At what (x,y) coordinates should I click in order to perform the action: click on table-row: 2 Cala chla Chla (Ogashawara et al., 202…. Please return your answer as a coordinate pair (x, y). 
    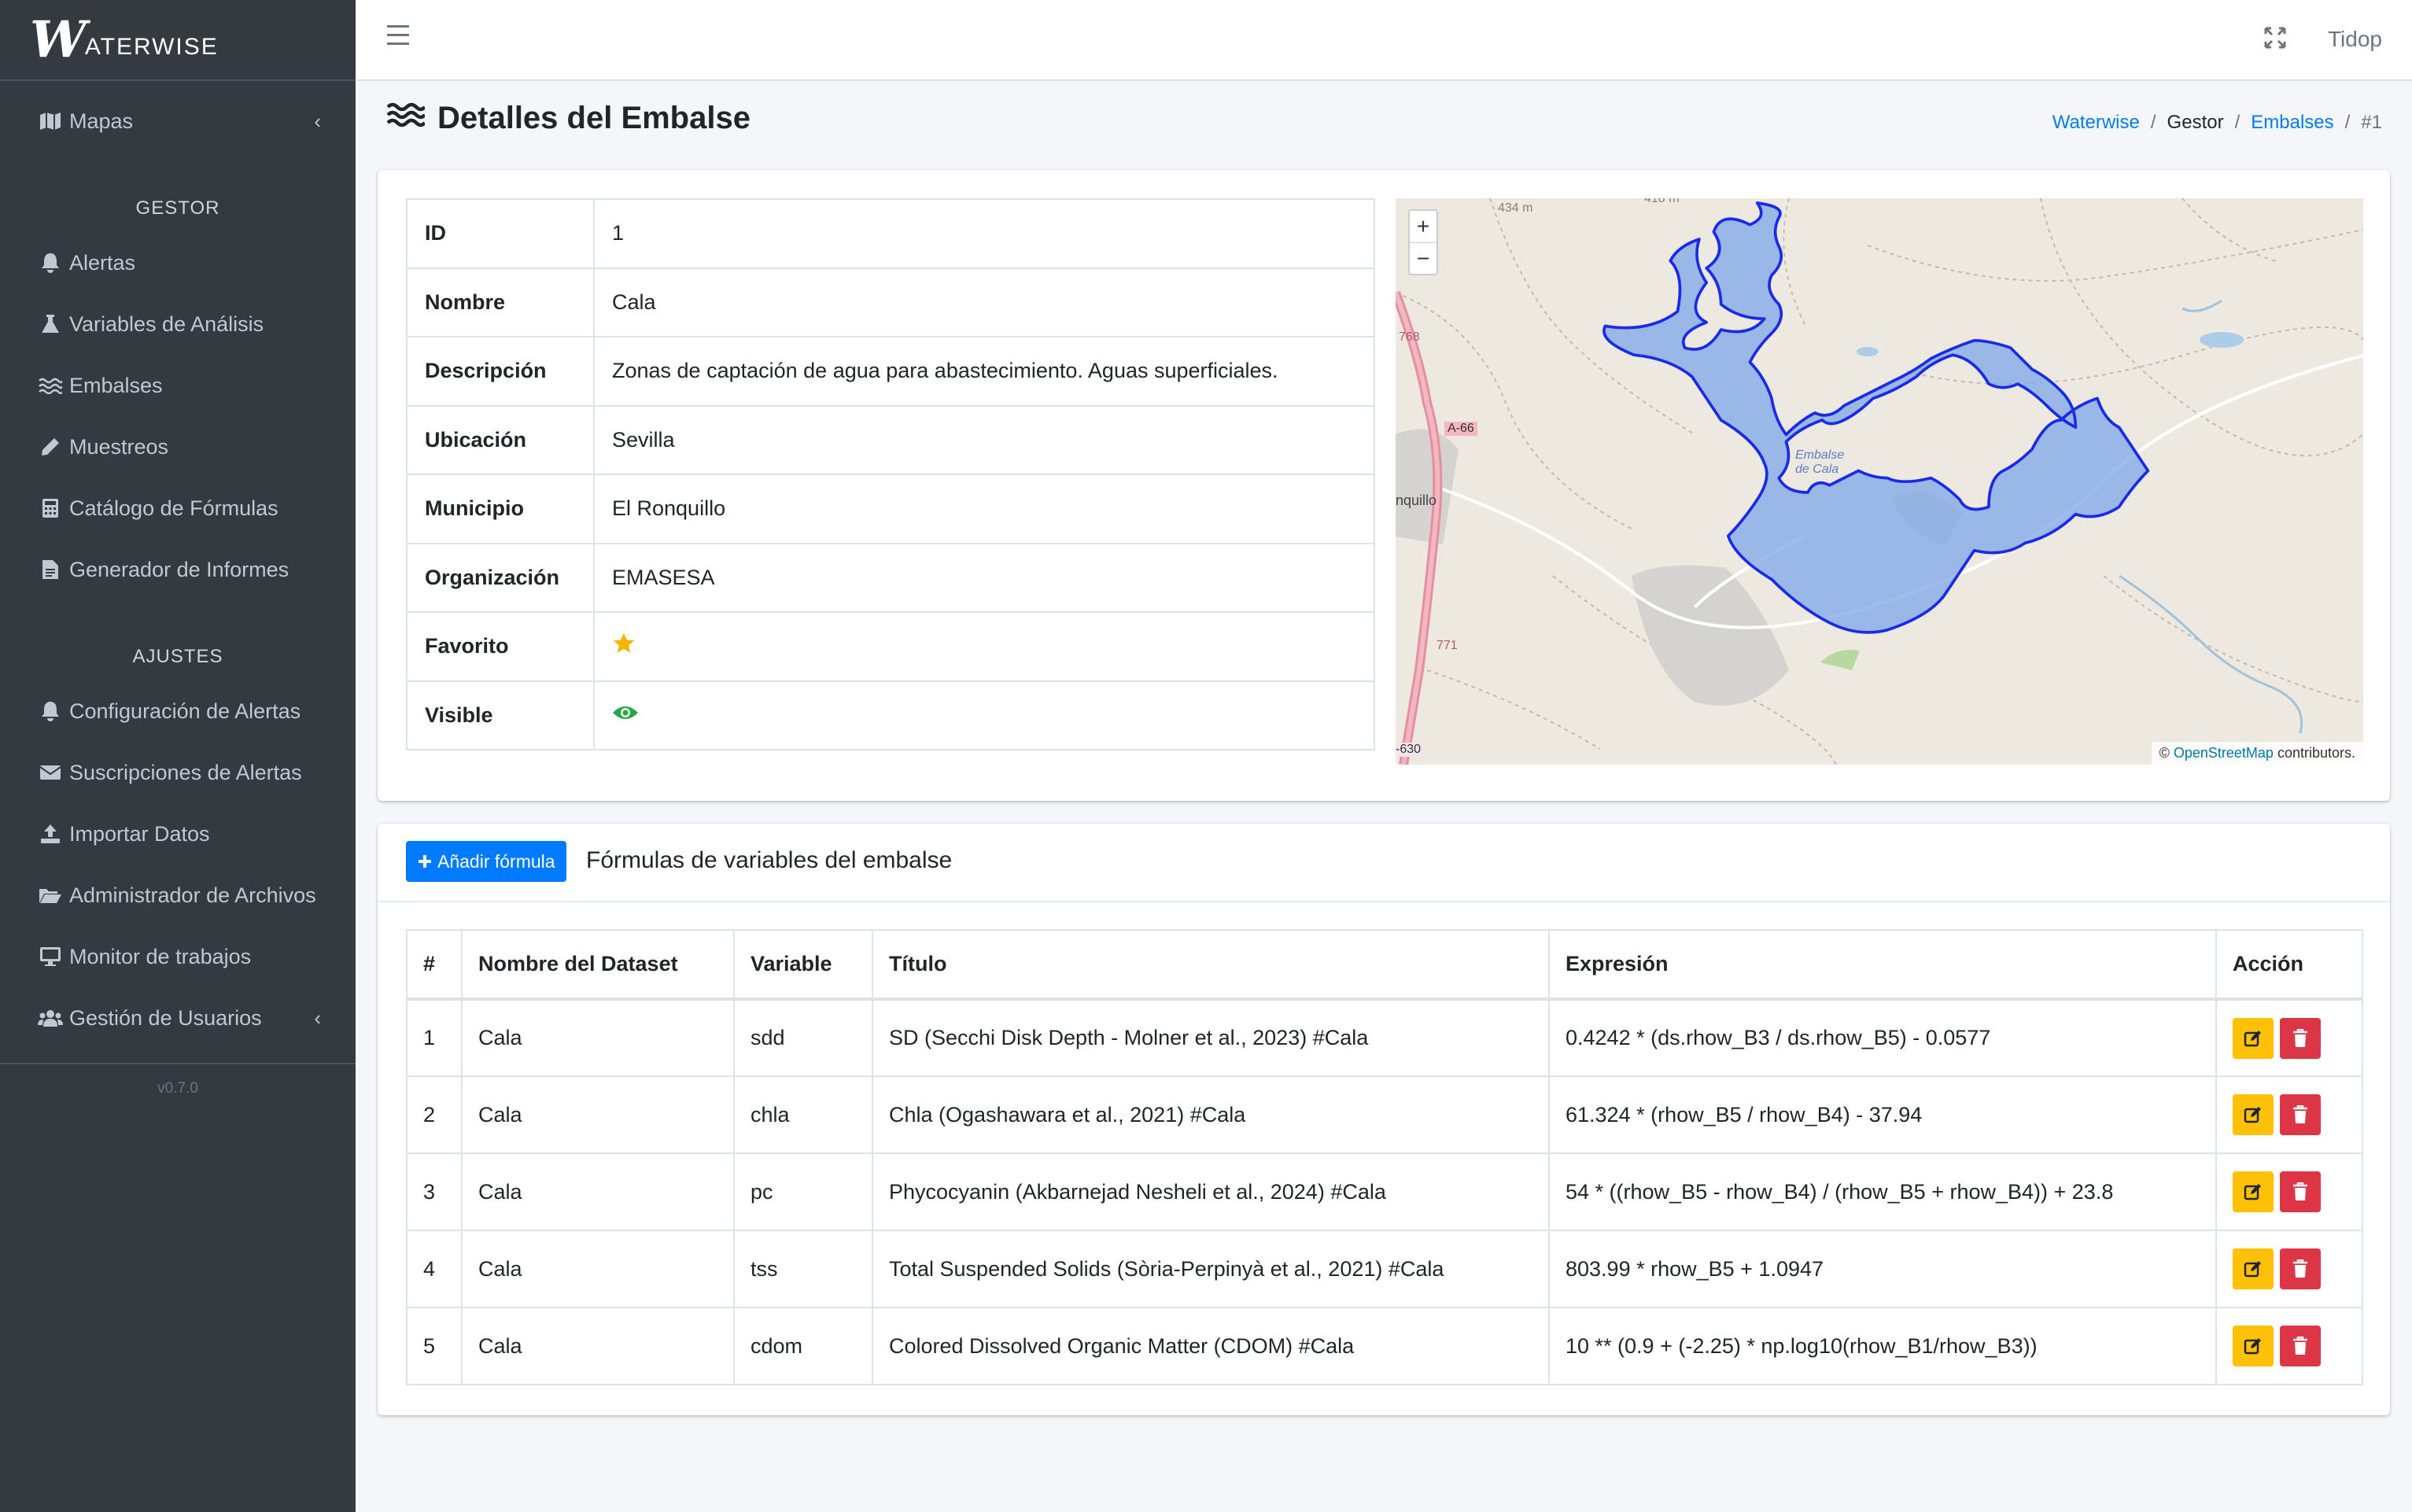
    Looking at the image, I should click on (1384, 1114).